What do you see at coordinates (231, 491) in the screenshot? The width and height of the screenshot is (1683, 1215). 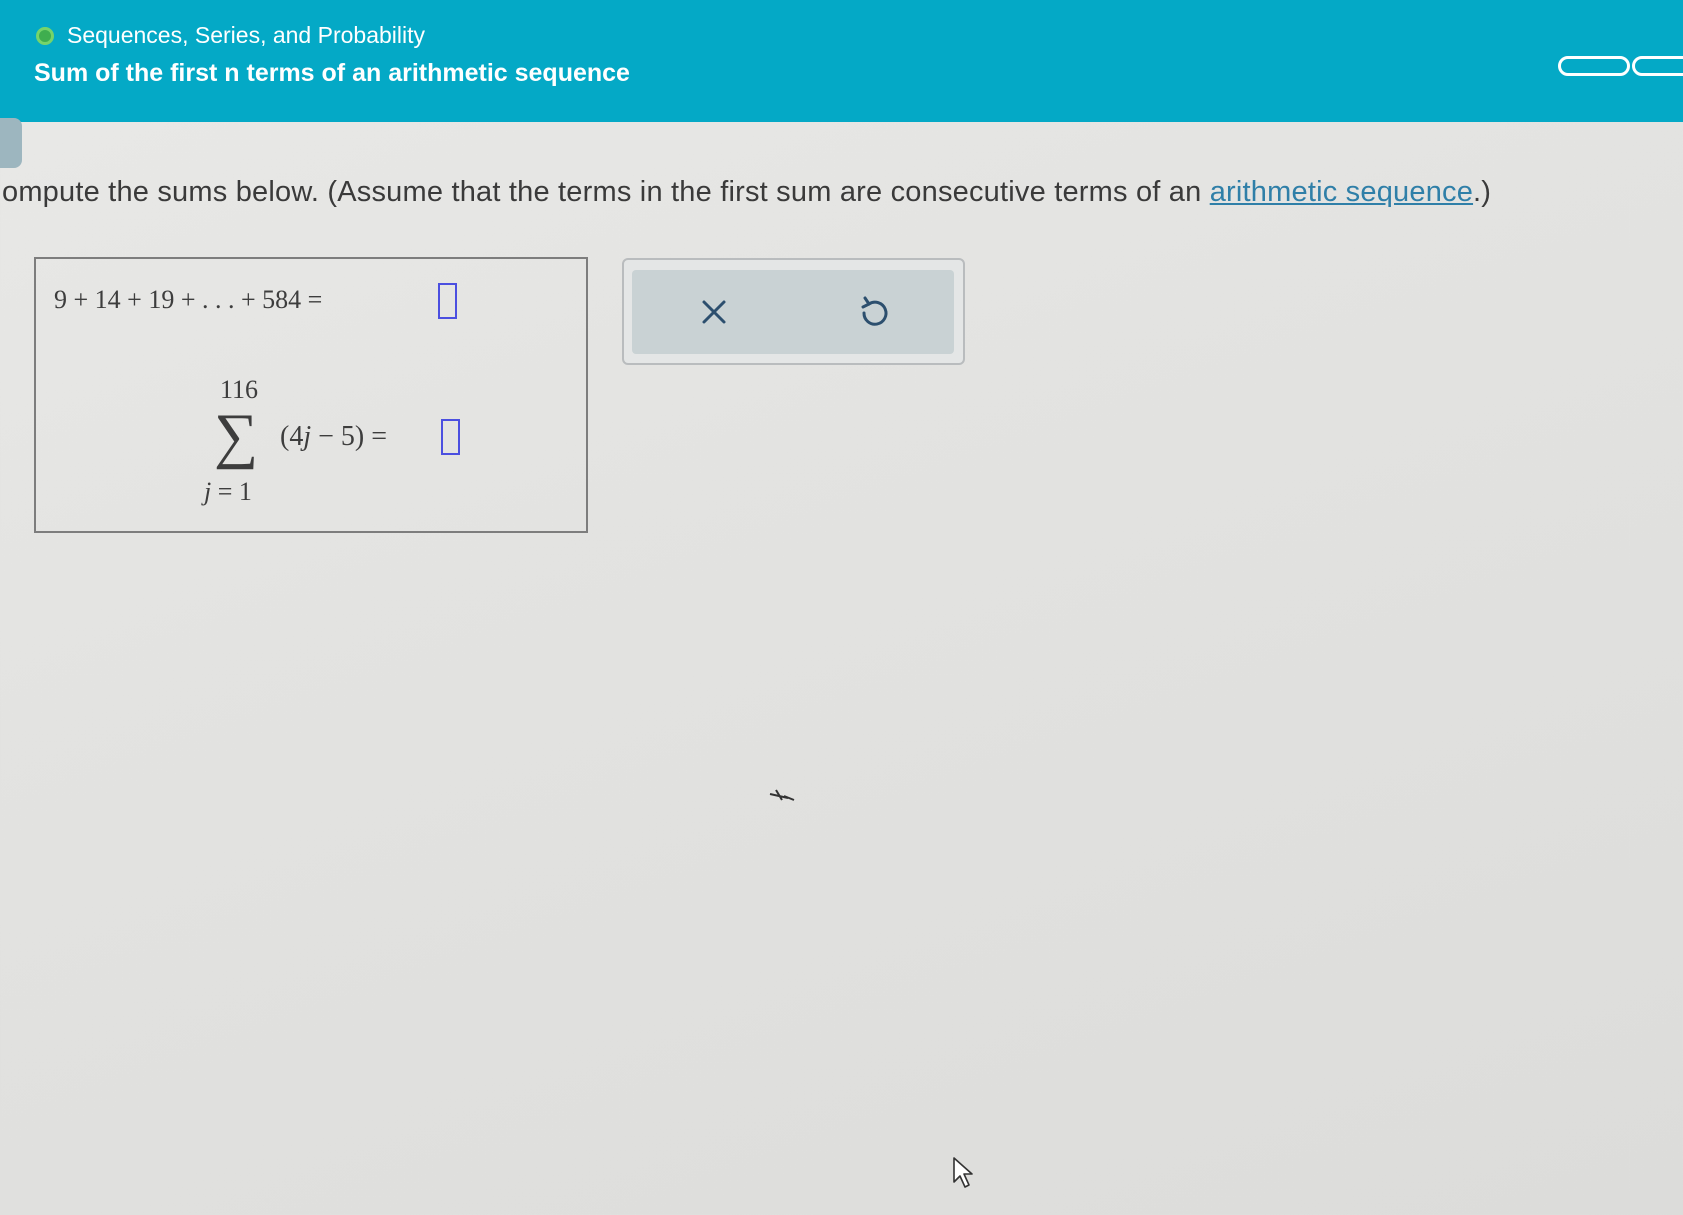 I see `sigma-lower-value: = 1` at bounding box center [231, 491].